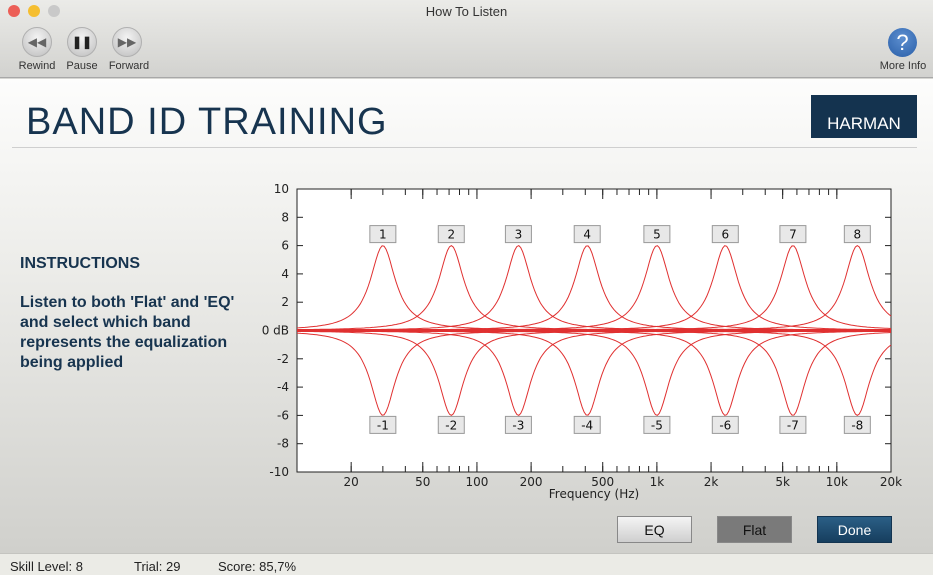 The width and height of the screenshot is (933, 575). I want to click on x-tick-label: 200, so click(531, 482).